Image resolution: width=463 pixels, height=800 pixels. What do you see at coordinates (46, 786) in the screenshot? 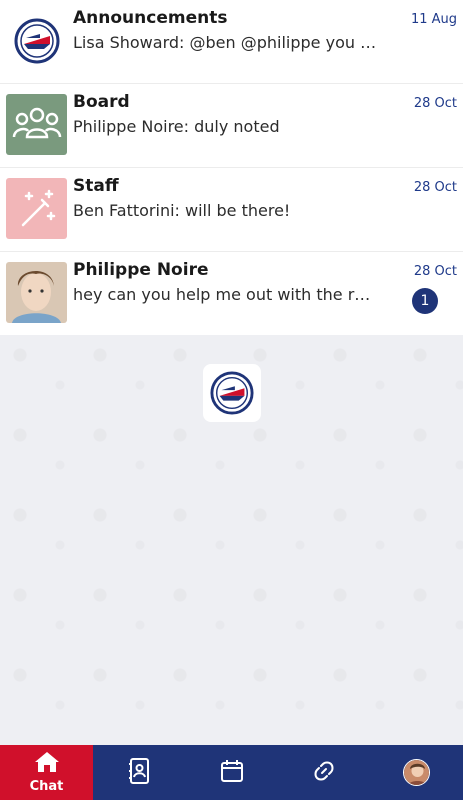
I see `tab-label: Chat` at bounding box center [46, 786].